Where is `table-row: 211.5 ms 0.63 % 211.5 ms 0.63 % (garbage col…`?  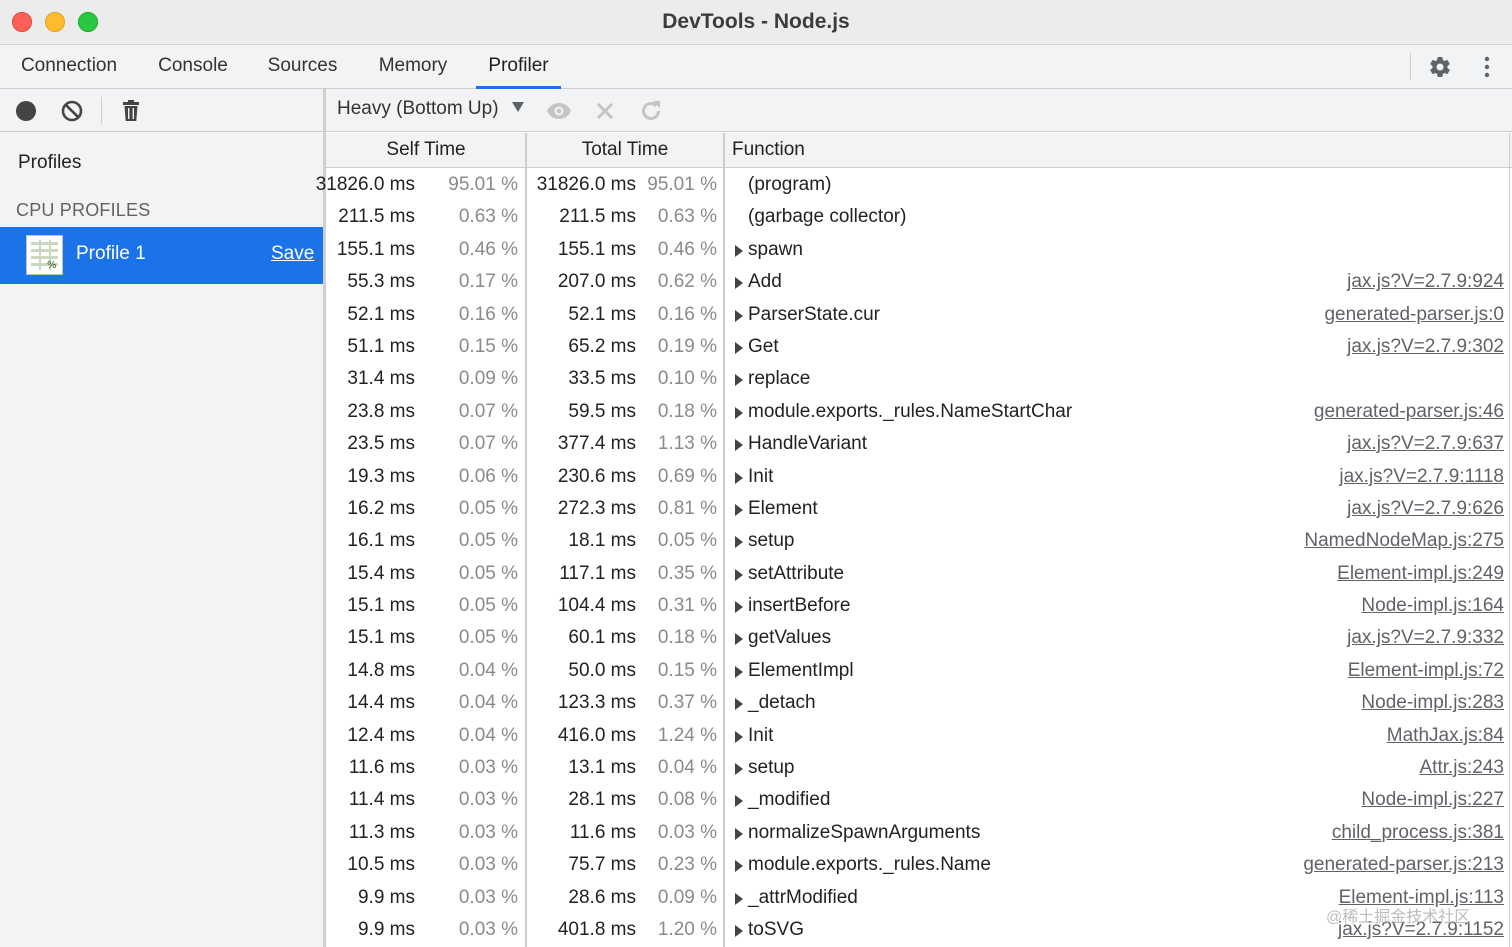
table-row: 211.5 ms 0.63 % 211.5 ms 0.63 % (garbage col… is located at coordinates (919, 217).